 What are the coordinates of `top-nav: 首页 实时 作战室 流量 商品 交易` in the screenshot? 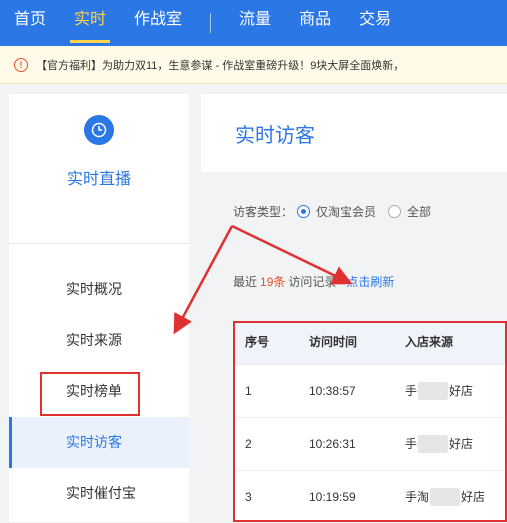 It's located at (253, 23).